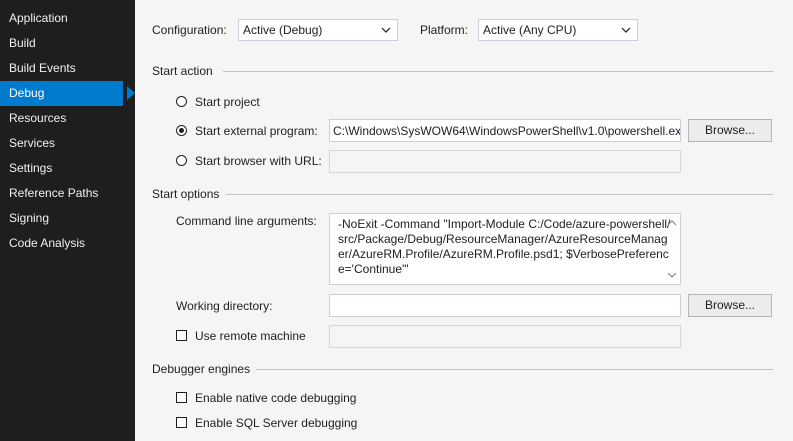  Describe the element at coordinates (38, 118) in the screenshot. I see `sidebar-item-label: Resources` at that location.